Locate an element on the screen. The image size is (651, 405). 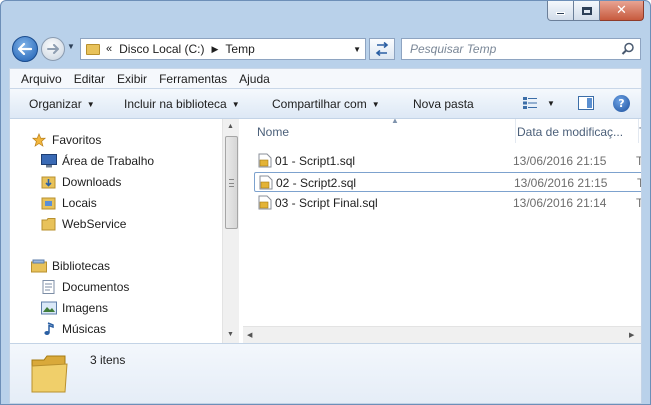
share-with-button: Compartilhar com ▼ is located at coordinates (326, 104).